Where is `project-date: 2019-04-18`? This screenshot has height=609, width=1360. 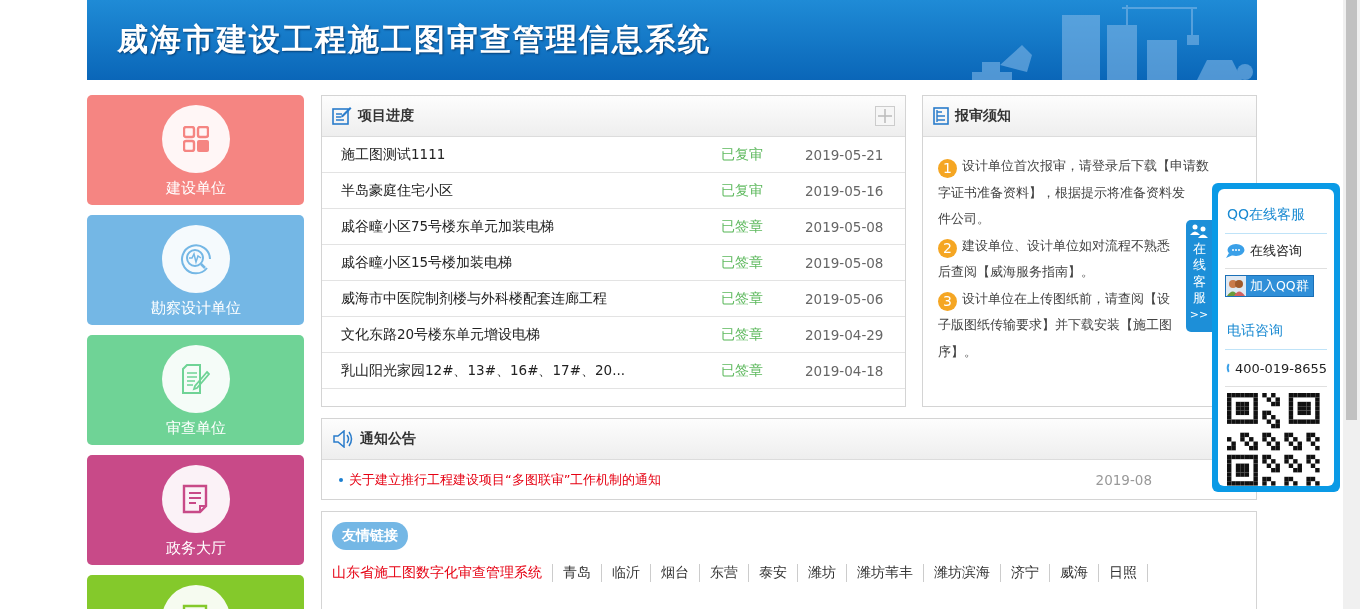
project-date: 2019-04-18 is located at coordinates (845, 370).